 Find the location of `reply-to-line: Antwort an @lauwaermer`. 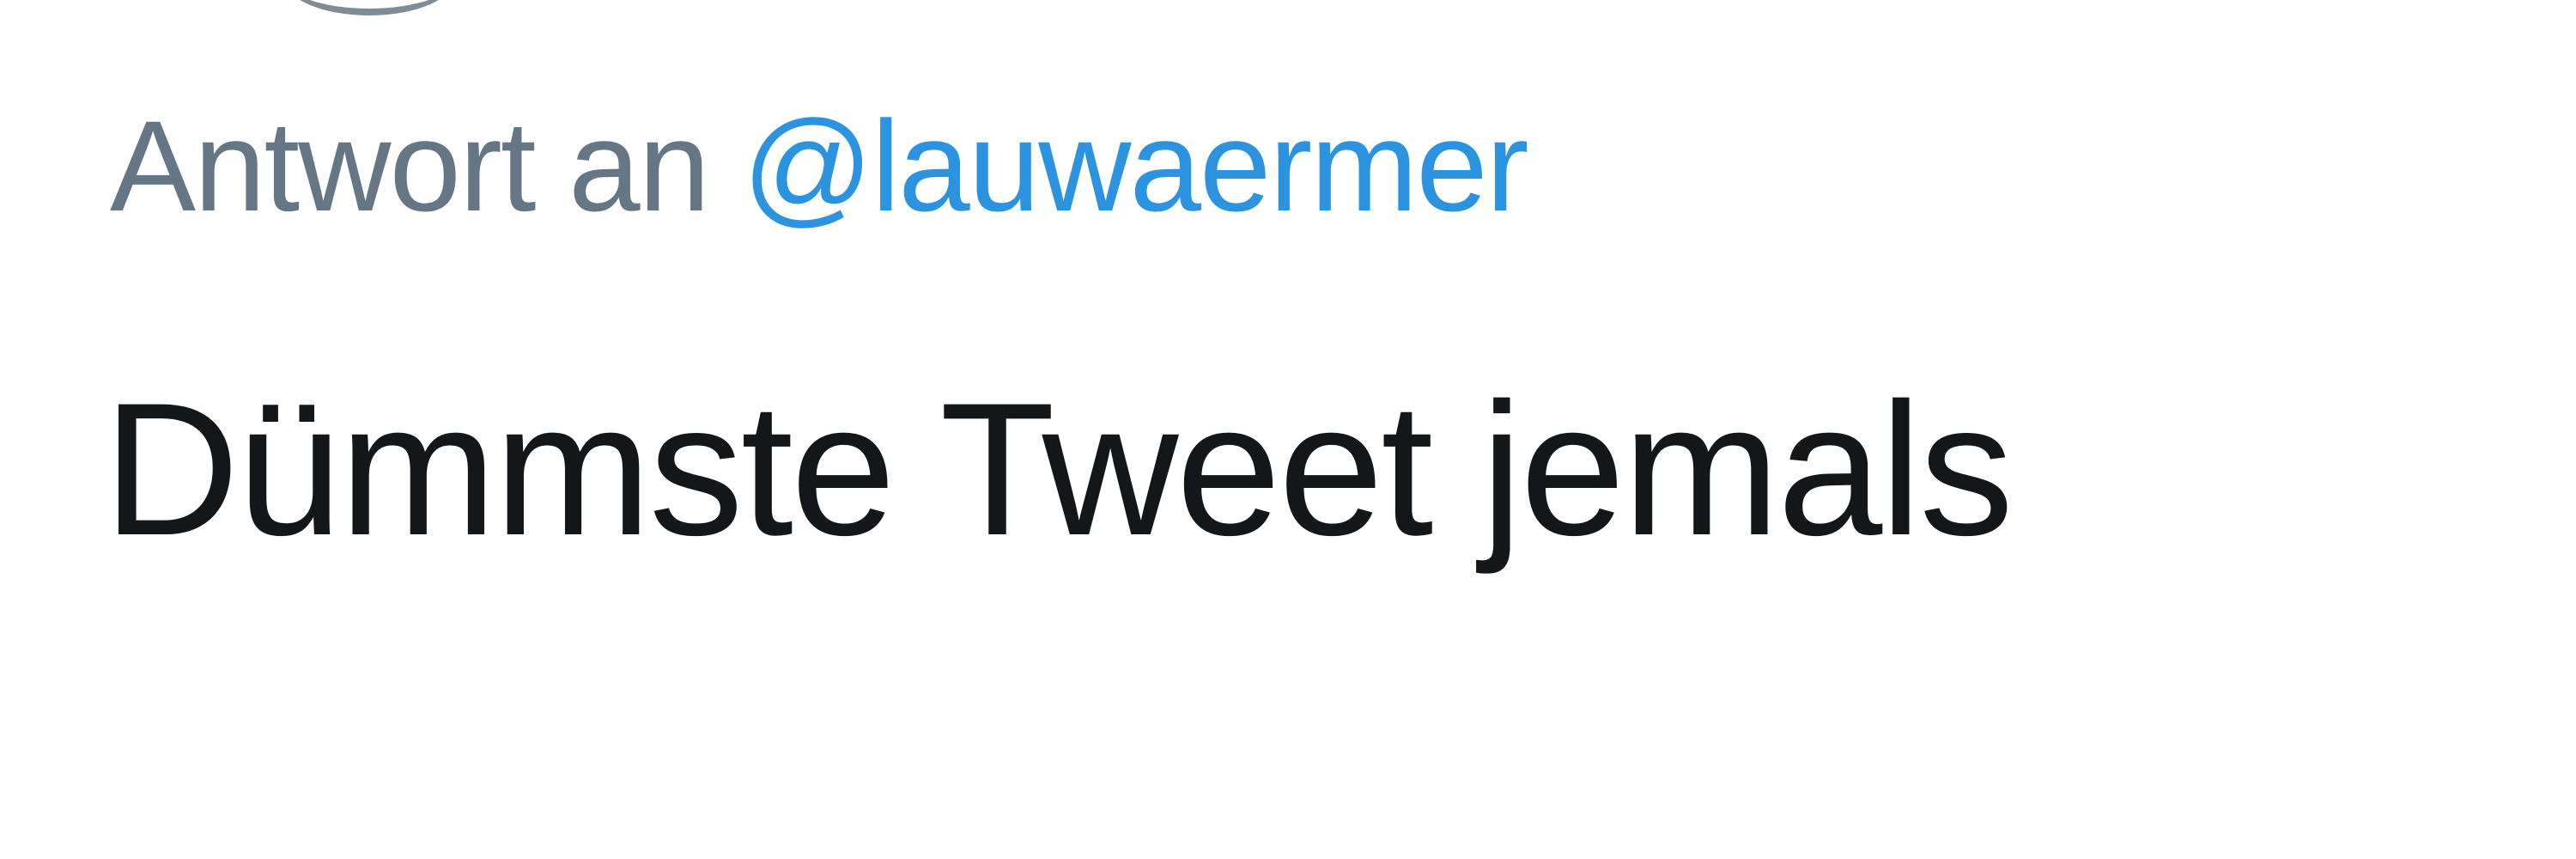

reply-to-line: Antwort an @lauwaermer is located at coordinates (819, 165).